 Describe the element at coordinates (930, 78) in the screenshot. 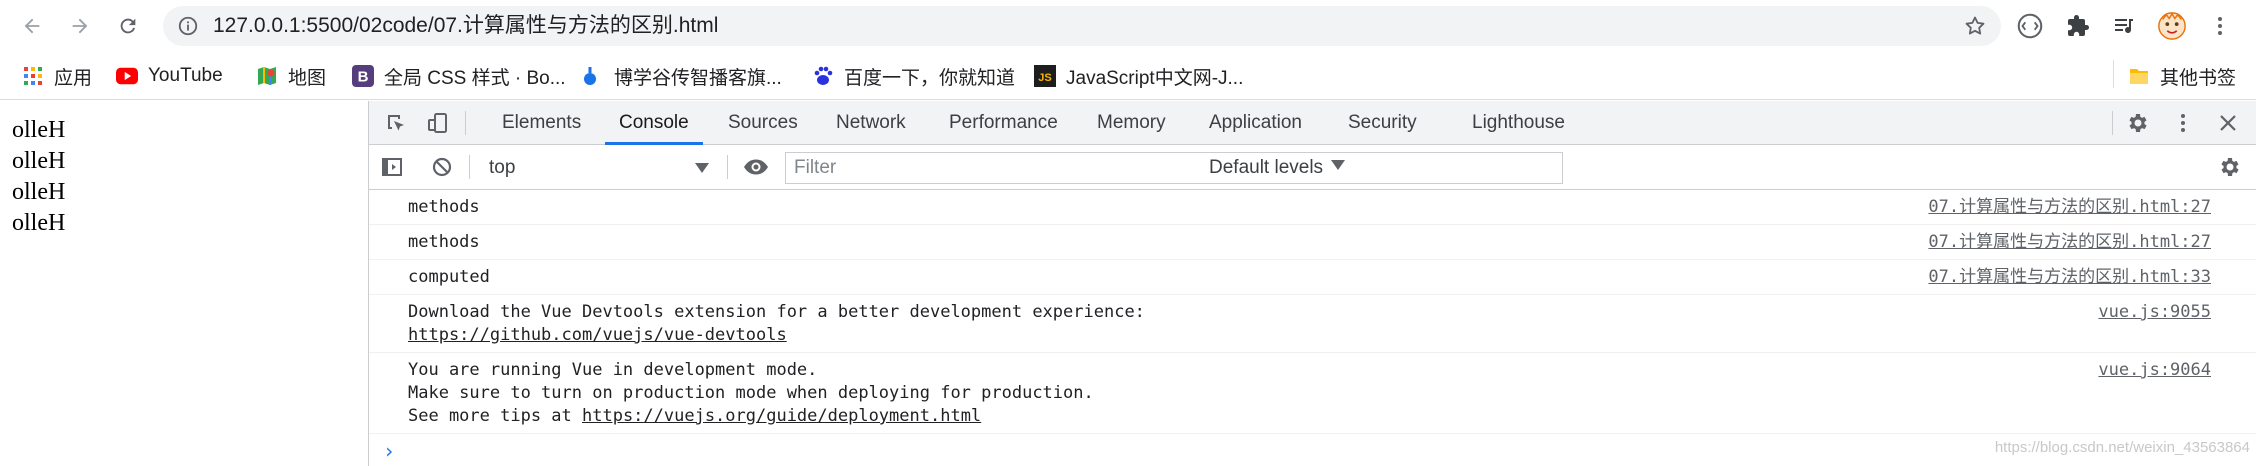

I see `bookmark-label: 百度一下，你就知道` at that location.